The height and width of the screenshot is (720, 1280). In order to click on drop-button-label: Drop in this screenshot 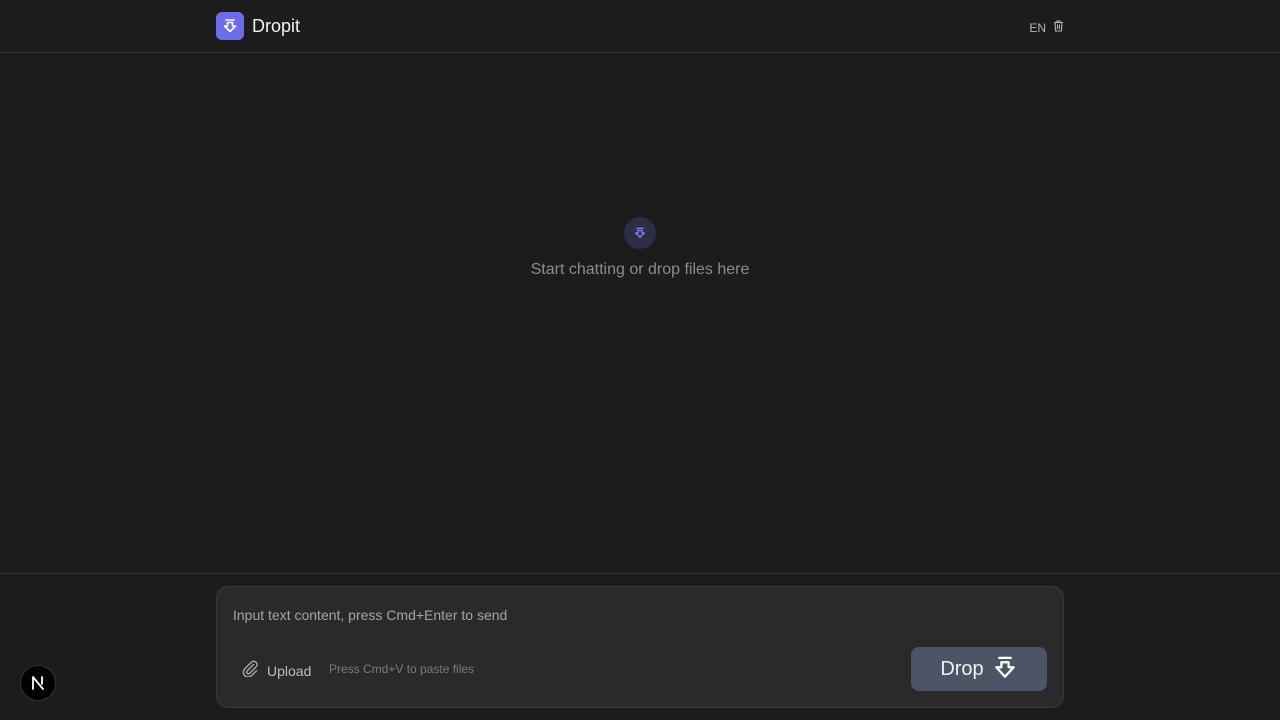, I will do `click(962, 668)`.